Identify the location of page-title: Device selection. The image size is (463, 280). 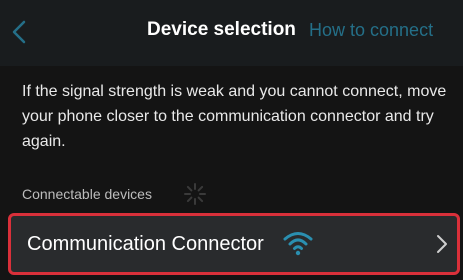
(221, 29).